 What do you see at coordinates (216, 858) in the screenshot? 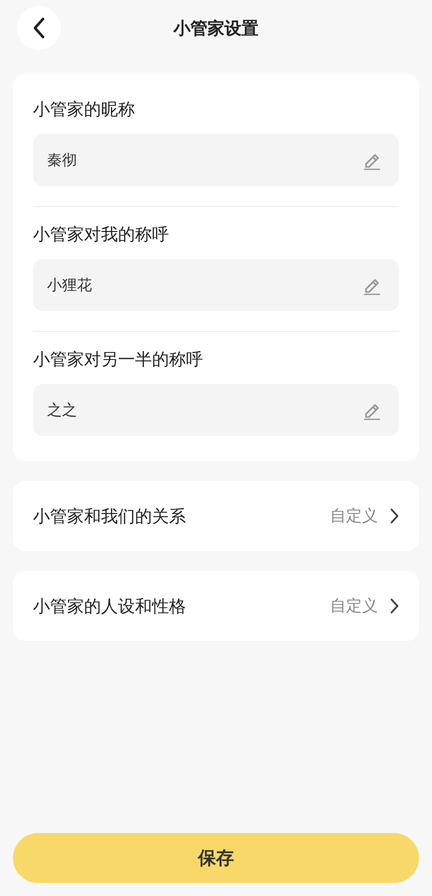
I see `save-button: 保存` at bounding box center [216, 858].